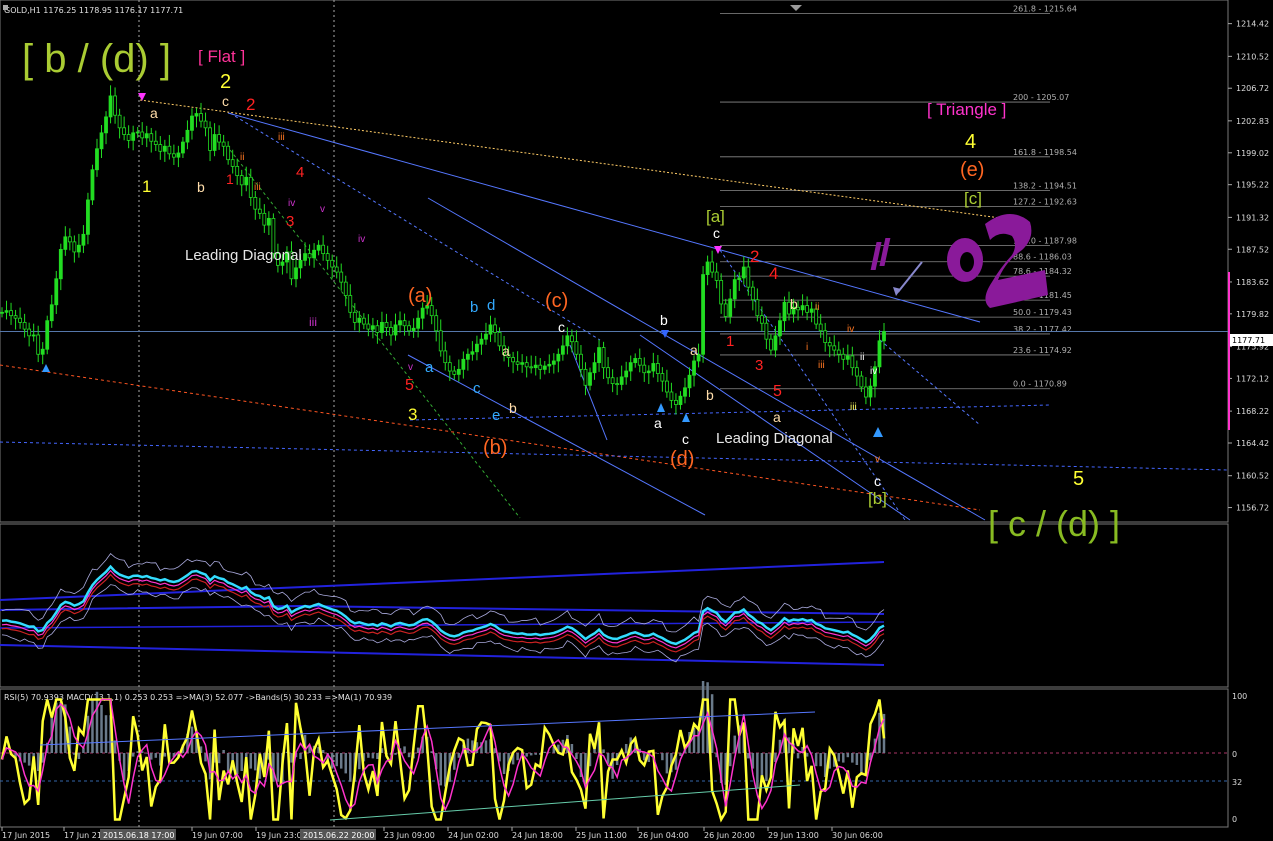  What do you see at coordinates (420, 296) in the screenshot?
I see `paren-a-label: (a)` at bounding box center [420, 296].